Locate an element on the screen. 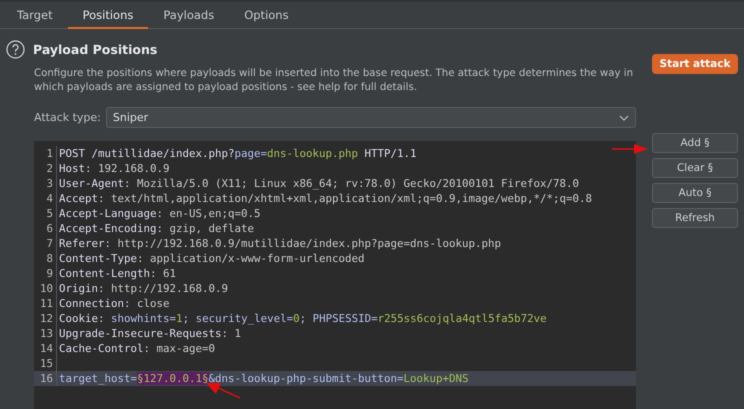 The height and width of the screenshot is (409, 744). code-line: POST /mutillidae/index.php?page=dns-lookup.php HTTP/1.1 is located at coordinates (237, 153).